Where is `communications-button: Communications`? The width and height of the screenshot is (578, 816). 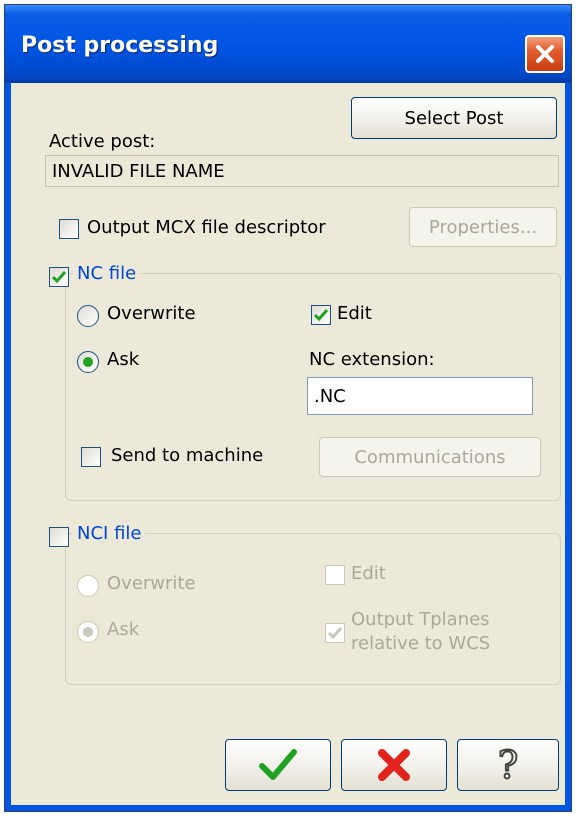 communications-button: Communications is located at coordinates (430, 457).